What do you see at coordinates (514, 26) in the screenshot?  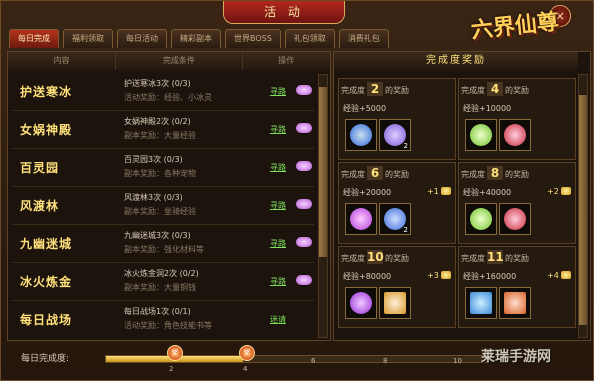 I see `game-logo: 六界仙尊` at bounding box center [514, 26].